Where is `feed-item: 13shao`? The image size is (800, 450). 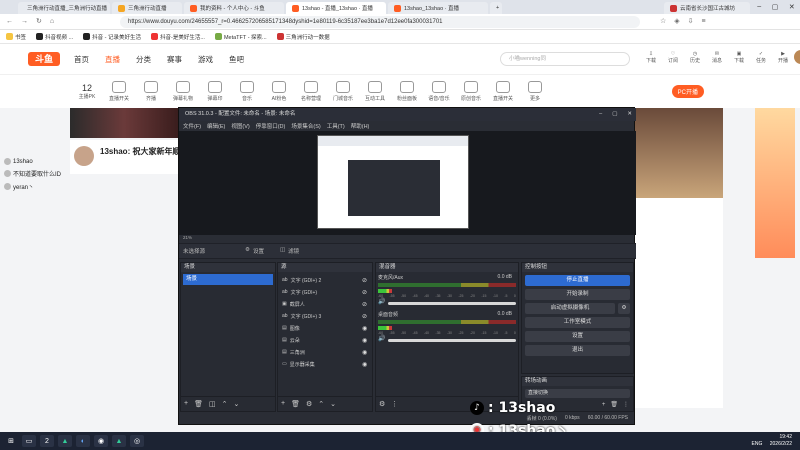
feed-item: 13shao is located at coordinates (37, 161).